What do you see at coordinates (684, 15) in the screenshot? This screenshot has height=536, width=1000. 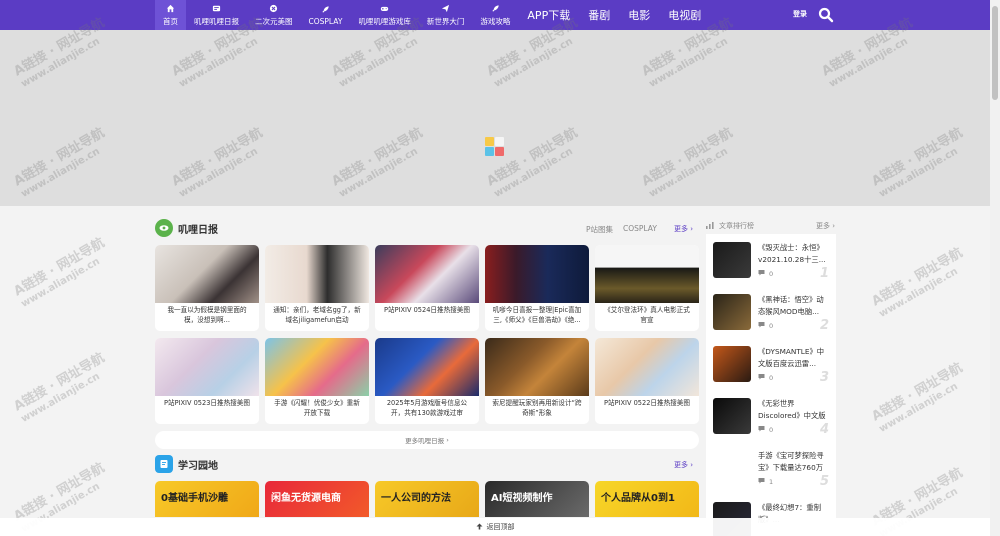 I see `nav-tv-series: 电视剧` at bounding box center [684, 15].